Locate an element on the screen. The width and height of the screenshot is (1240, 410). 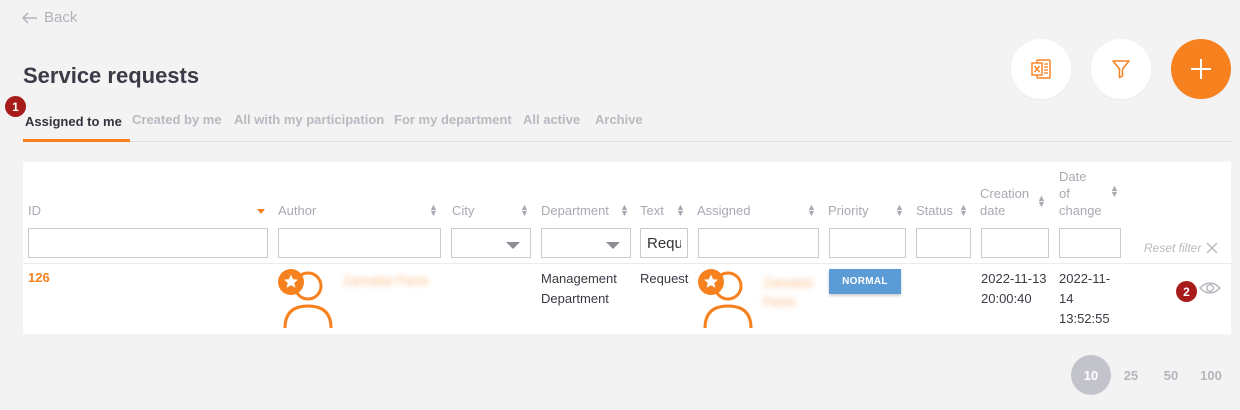
sort-creation-date-icon: ▲ ▼ is located at coordinates (1041, 201).